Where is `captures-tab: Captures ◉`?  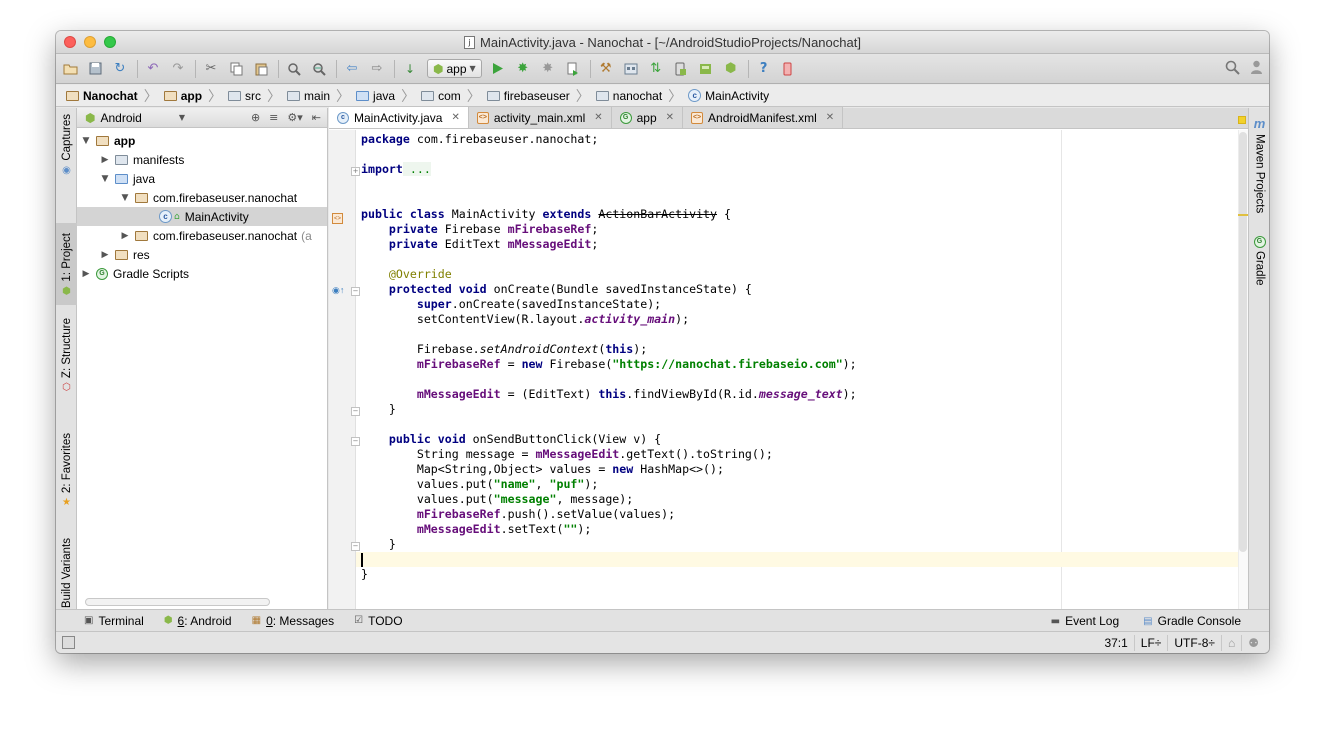
captures-tab: Captures ◉ is located at coordinates (66, 152).